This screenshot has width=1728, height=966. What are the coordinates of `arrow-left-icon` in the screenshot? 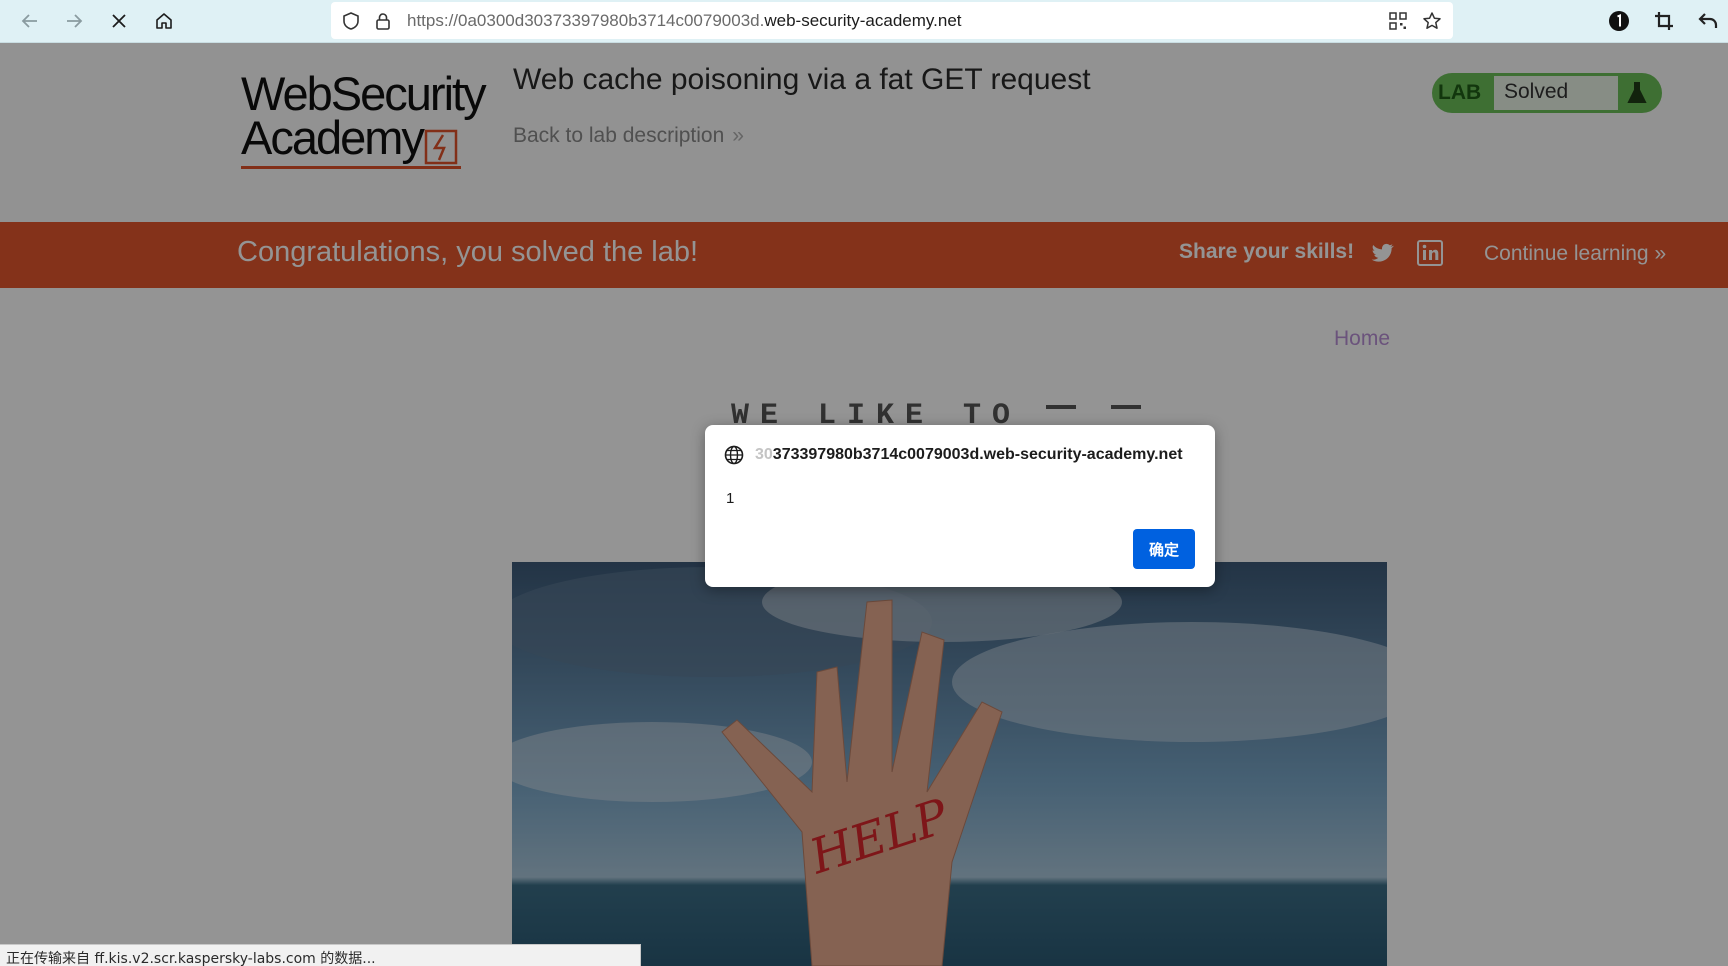 It's located at (29, 21).